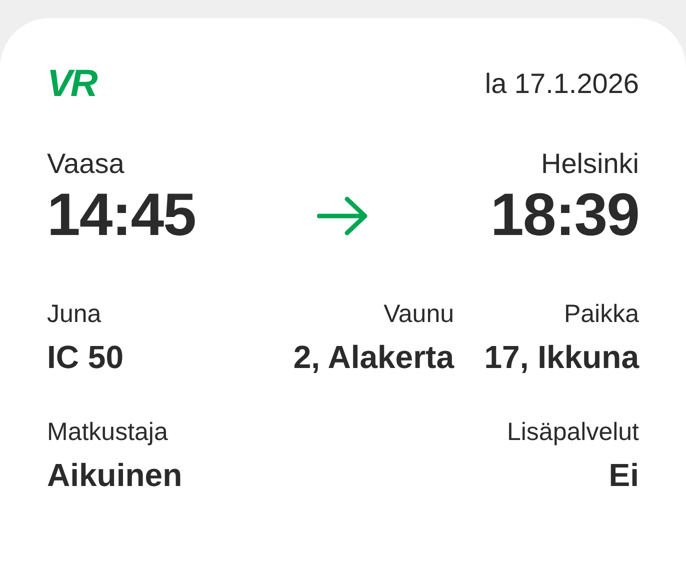  I want to click on arrow-right-icon, so click(343, 216).